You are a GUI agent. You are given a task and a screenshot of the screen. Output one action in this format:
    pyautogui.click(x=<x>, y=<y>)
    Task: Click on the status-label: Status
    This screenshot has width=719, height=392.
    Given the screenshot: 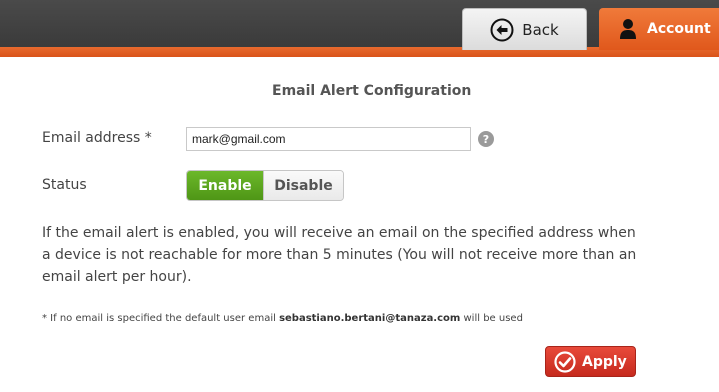 What is the action you would take?
    pyautogui.click(x=64, y=185)
    